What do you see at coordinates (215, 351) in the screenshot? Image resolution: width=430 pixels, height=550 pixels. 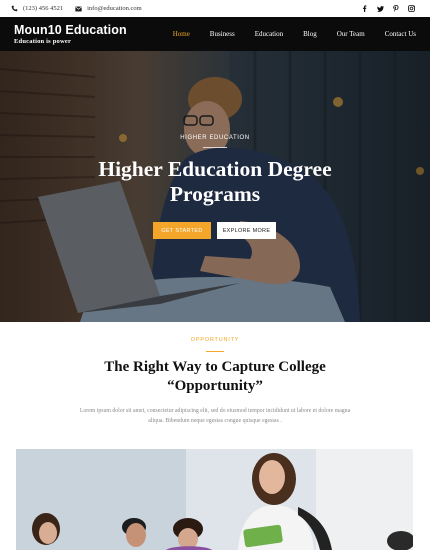 I see `opportunity-divider` at bounding box center [215, 351].